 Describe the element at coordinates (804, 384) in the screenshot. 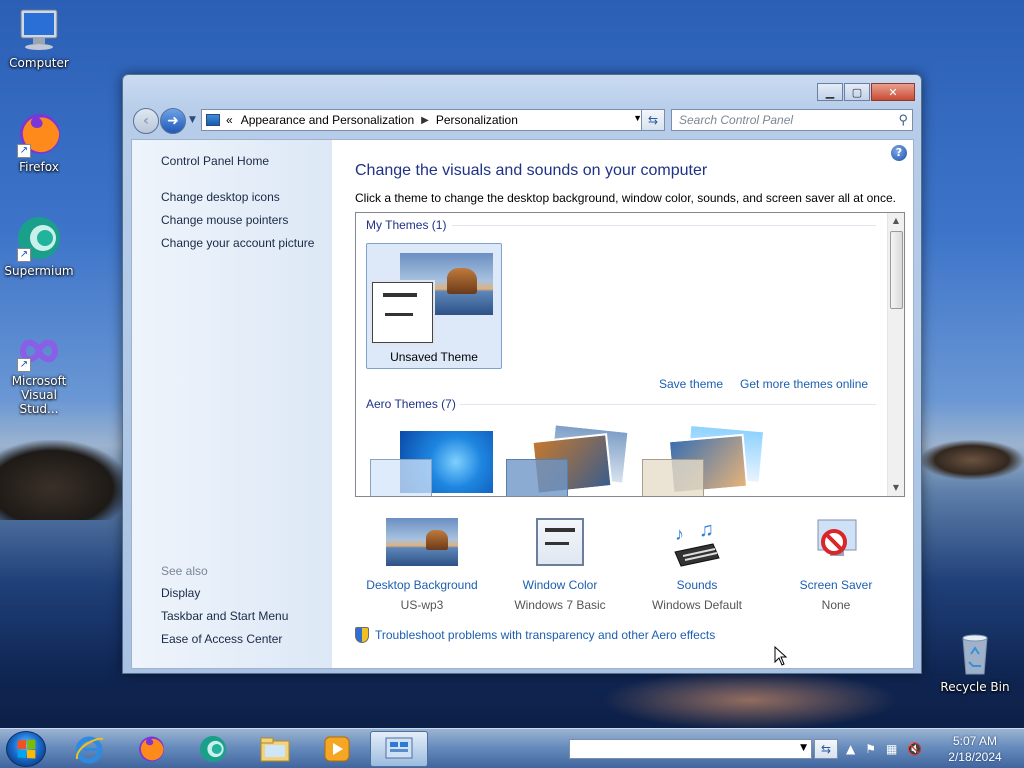

I see `get-more-themes-link: Get more themes online` at that location.